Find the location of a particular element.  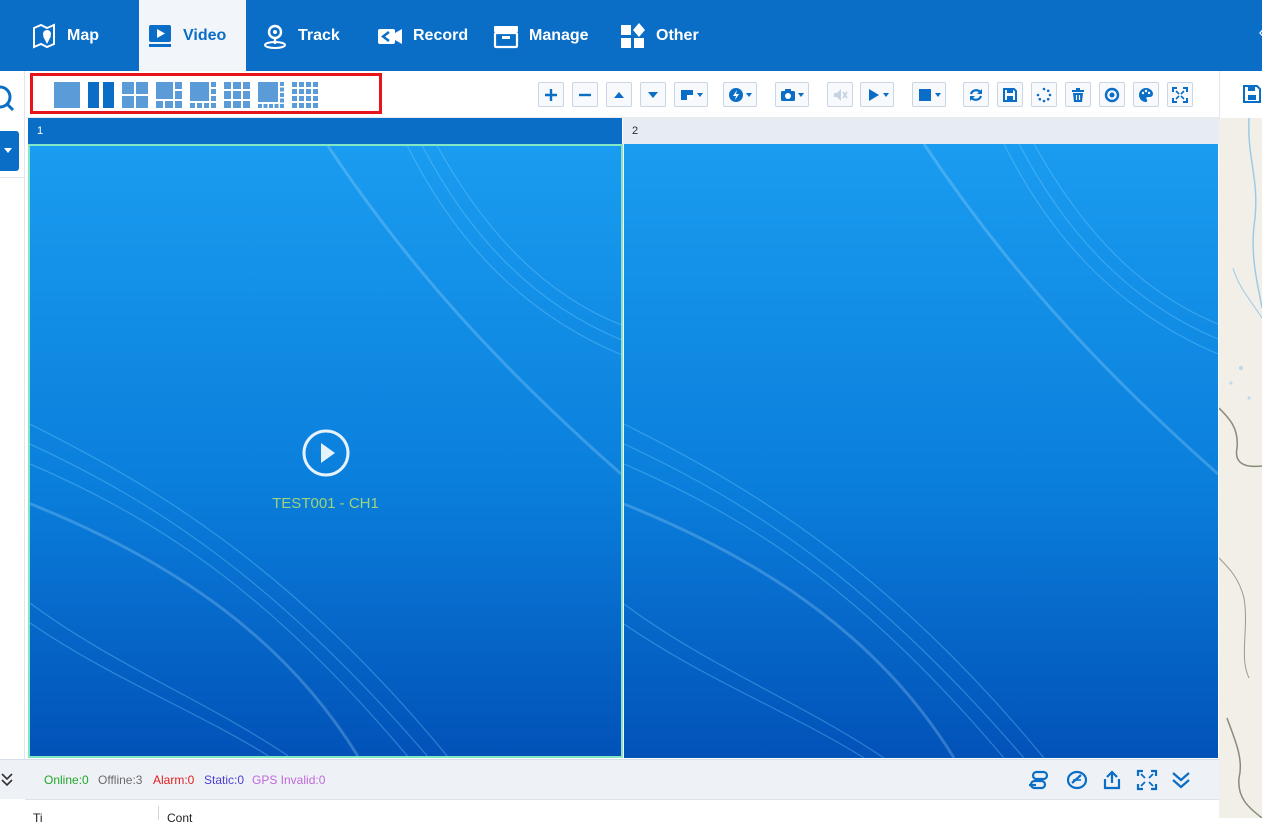

refresh-icon is located at coordinates (976, 94).